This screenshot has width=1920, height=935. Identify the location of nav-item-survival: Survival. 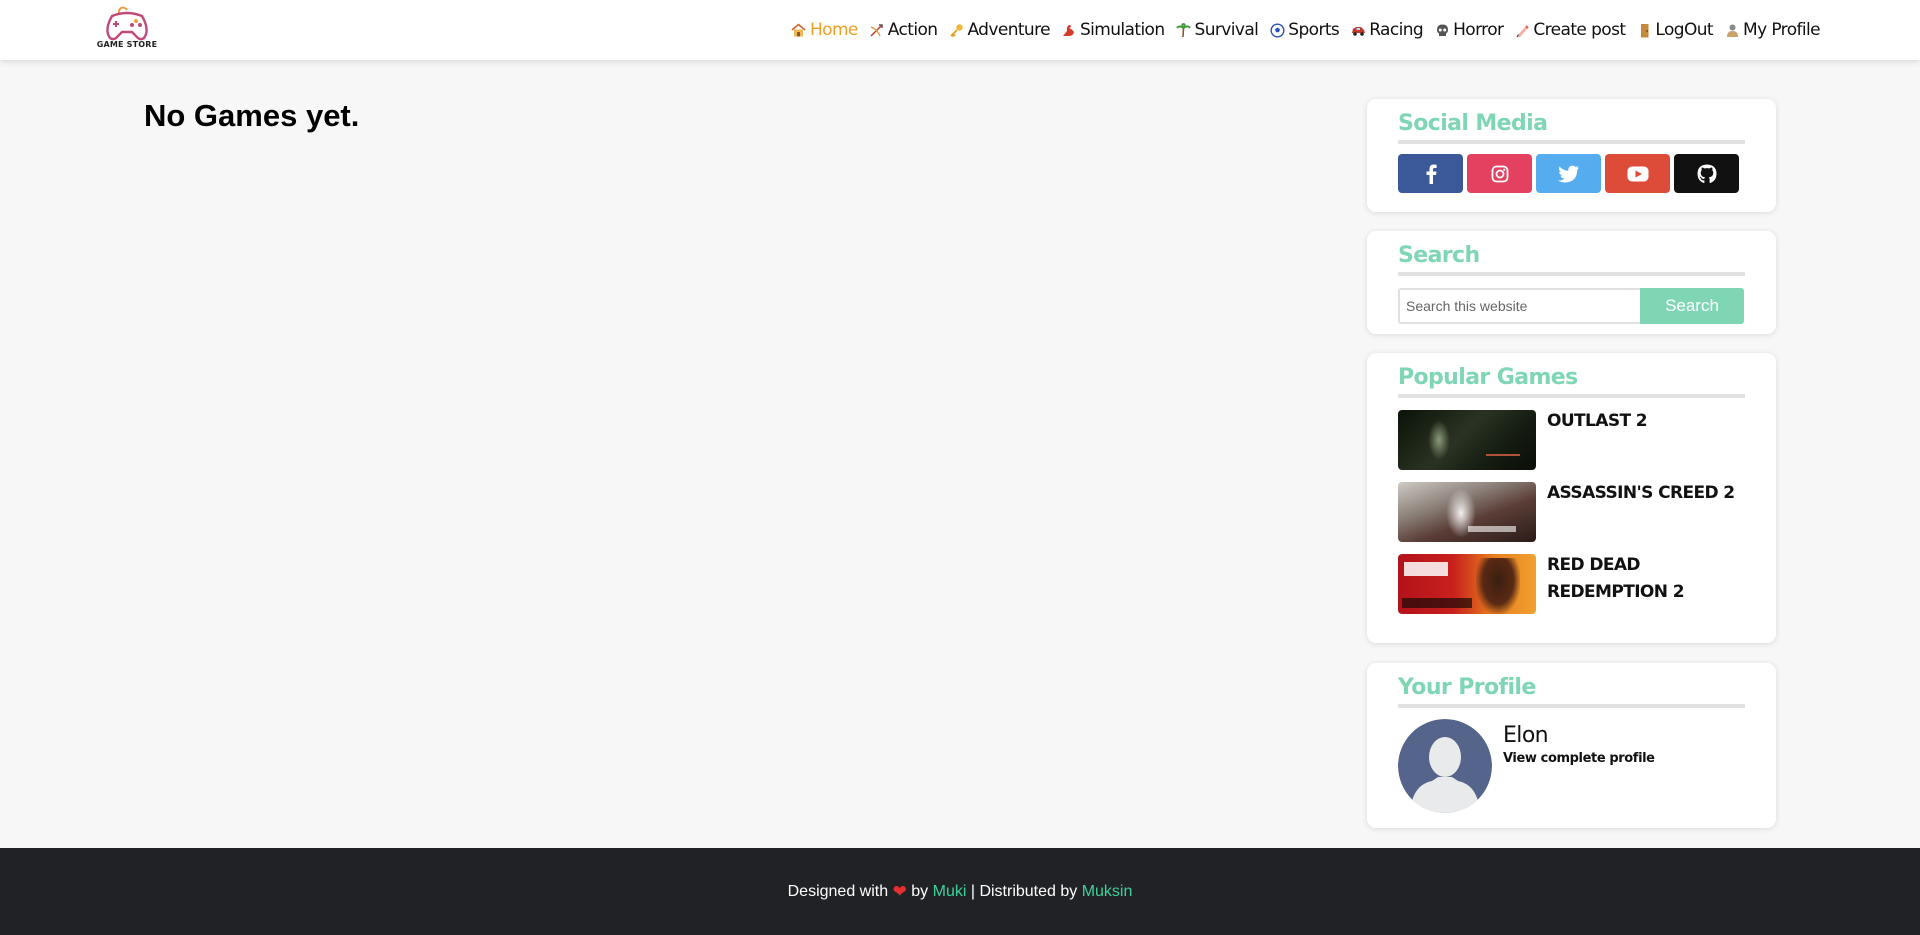
(1217, 30).